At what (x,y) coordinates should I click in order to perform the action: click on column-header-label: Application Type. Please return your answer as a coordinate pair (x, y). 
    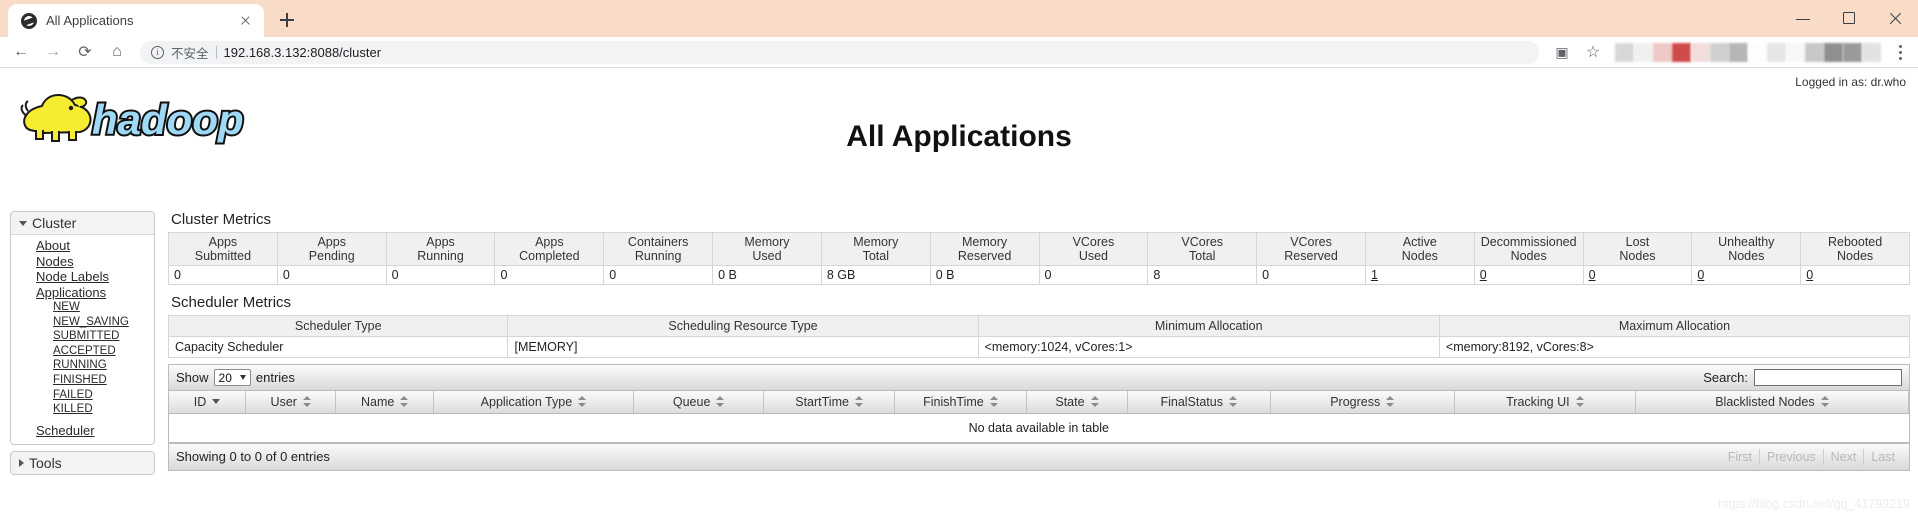
    Looking at the image, I should click on (526, 401).